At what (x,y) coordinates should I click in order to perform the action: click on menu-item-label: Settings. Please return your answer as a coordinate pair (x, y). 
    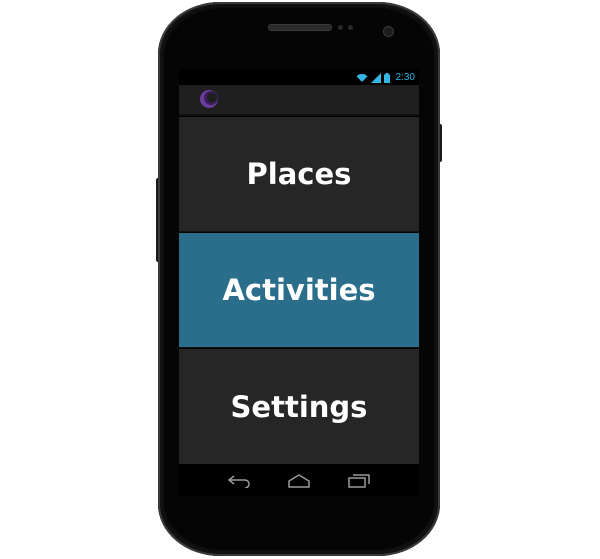
    Looking at the image, I should click on (299, 406).